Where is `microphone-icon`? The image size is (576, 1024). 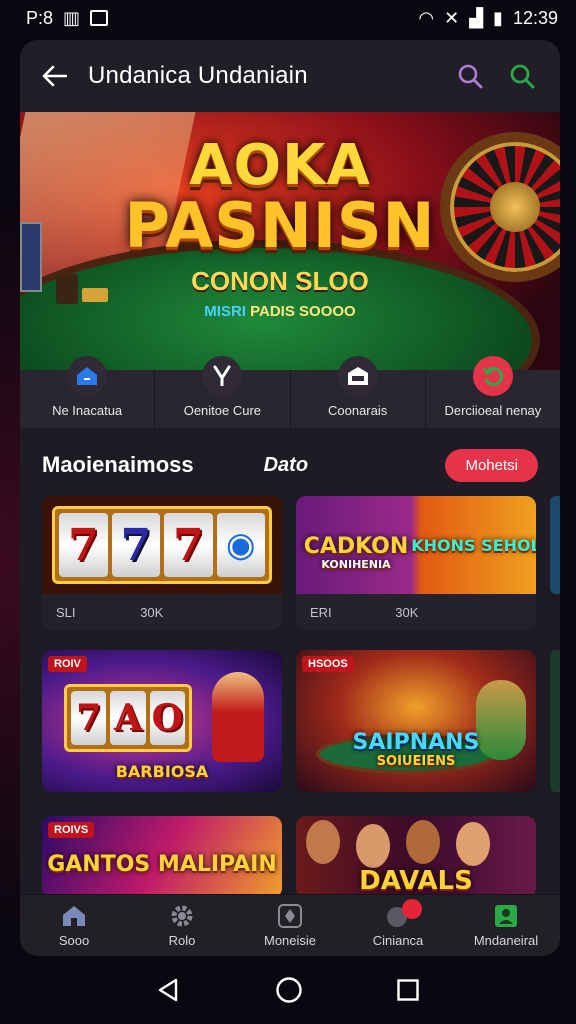
microphone-icon is located at coordinates (222, 376).